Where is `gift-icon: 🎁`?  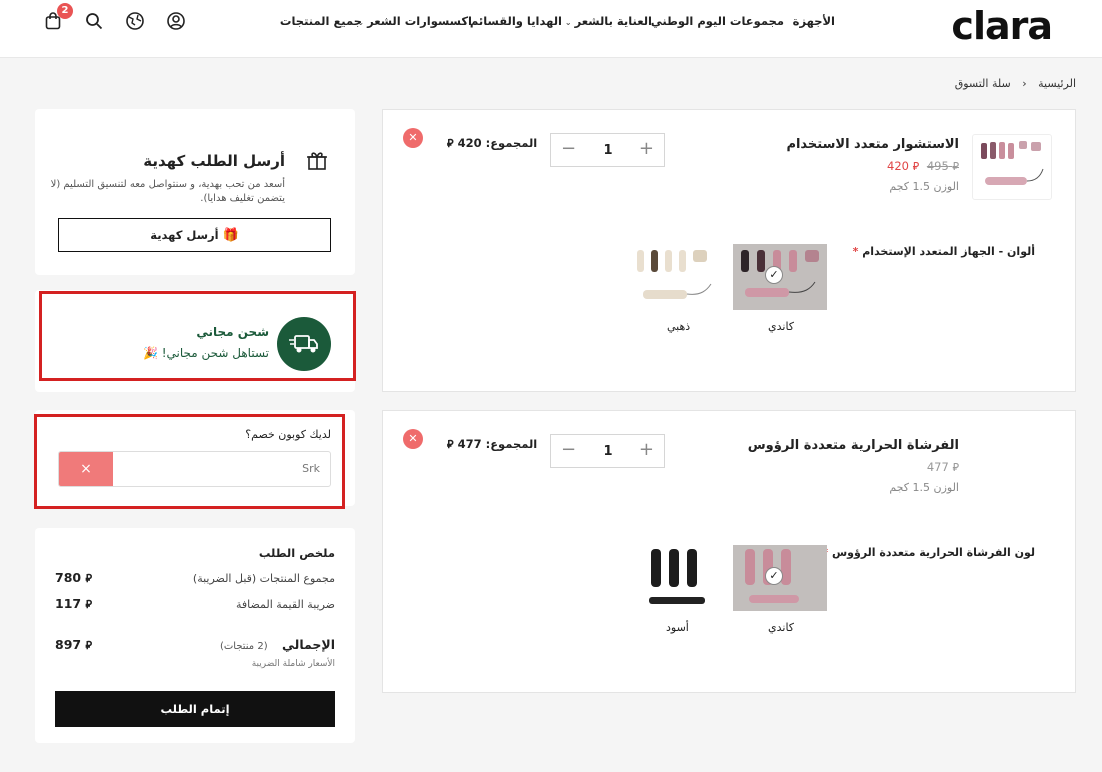
gift-icon: 🎁 is located at coordinates (230, 235).